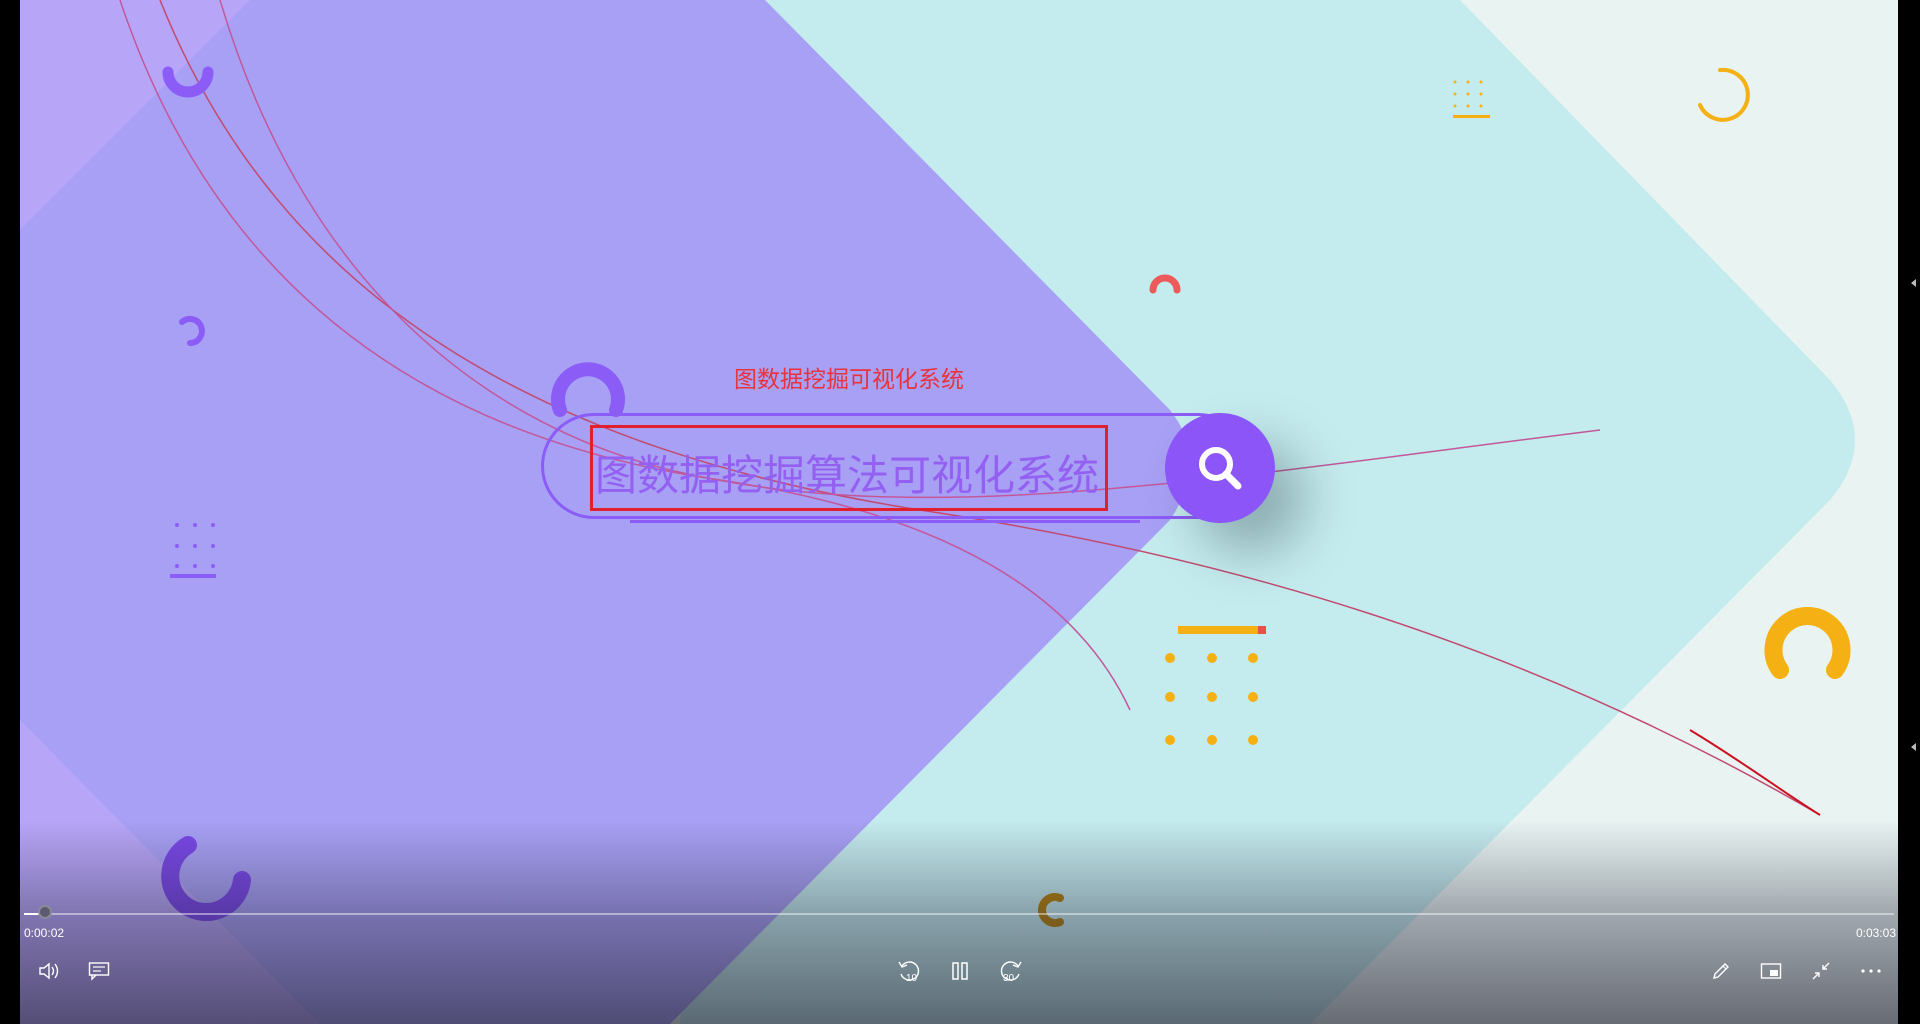  I want to click on skip-forward-30-icon: 30, so click(1011, 972).